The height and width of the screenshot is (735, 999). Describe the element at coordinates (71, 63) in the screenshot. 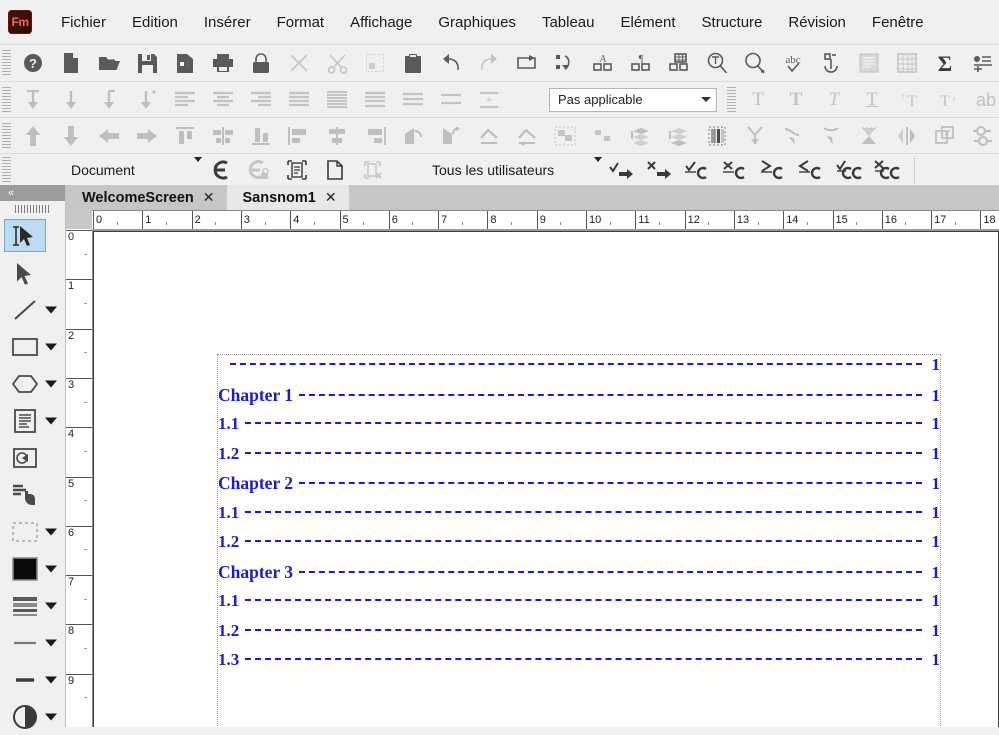

I see `new-document-icon` at that location.